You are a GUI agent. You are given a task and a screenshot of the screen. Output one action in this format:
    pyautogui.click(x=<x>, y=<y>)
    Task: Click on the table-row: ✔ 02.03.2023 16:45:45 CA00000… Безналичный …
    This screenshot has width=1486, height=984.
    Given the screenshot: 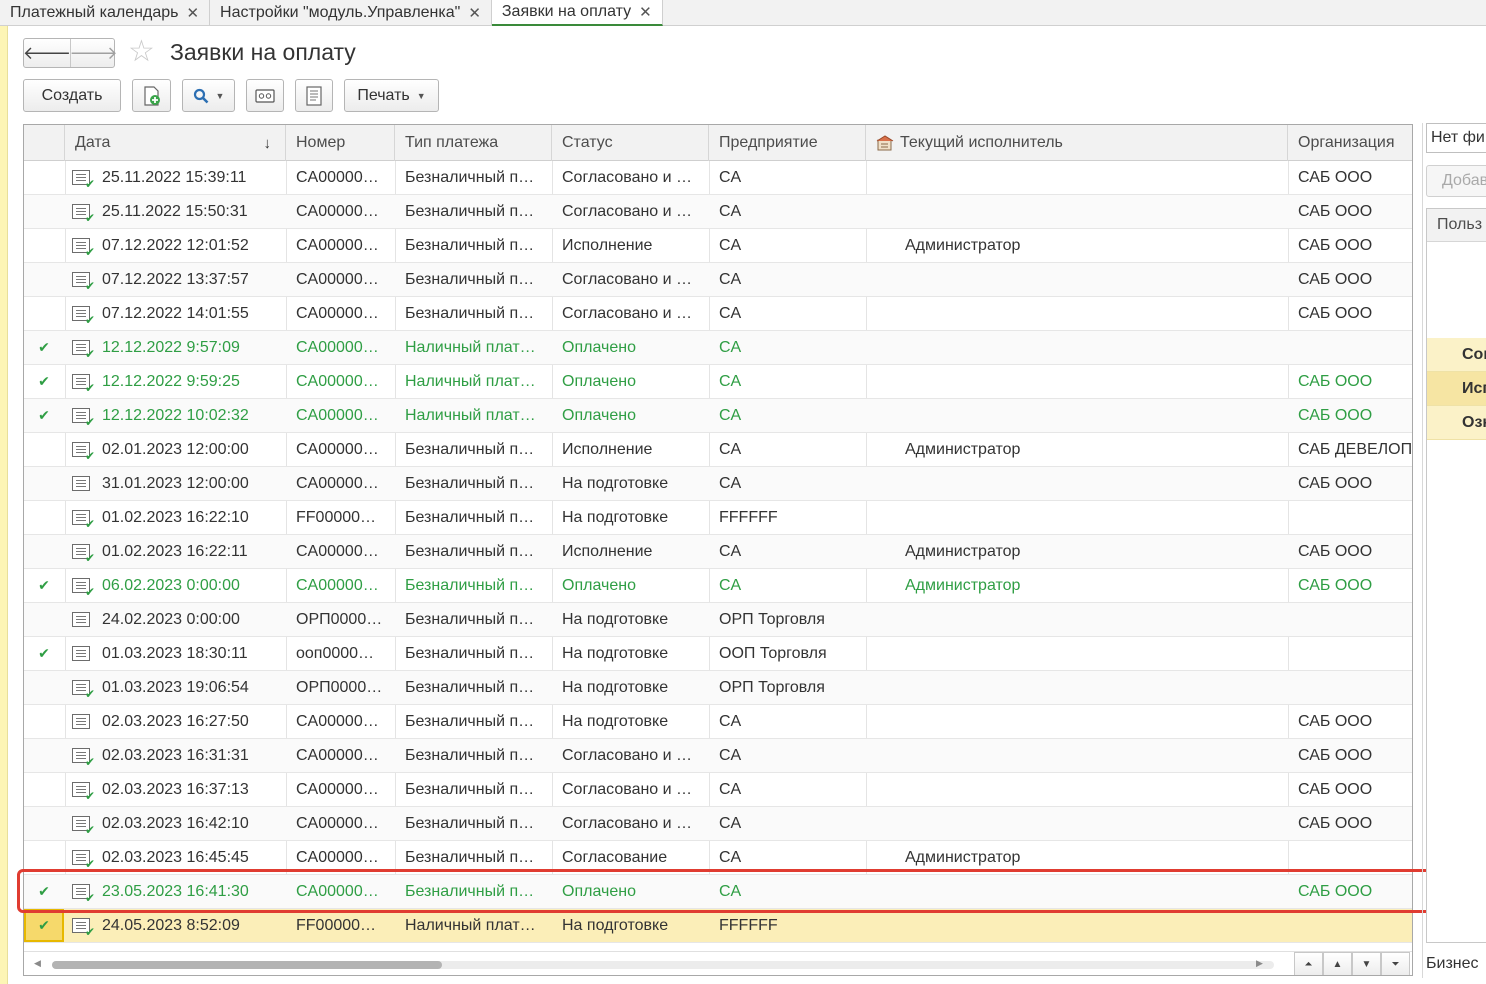 What is the action you would take?
    pyautogui.click(x=718, y=858)
    